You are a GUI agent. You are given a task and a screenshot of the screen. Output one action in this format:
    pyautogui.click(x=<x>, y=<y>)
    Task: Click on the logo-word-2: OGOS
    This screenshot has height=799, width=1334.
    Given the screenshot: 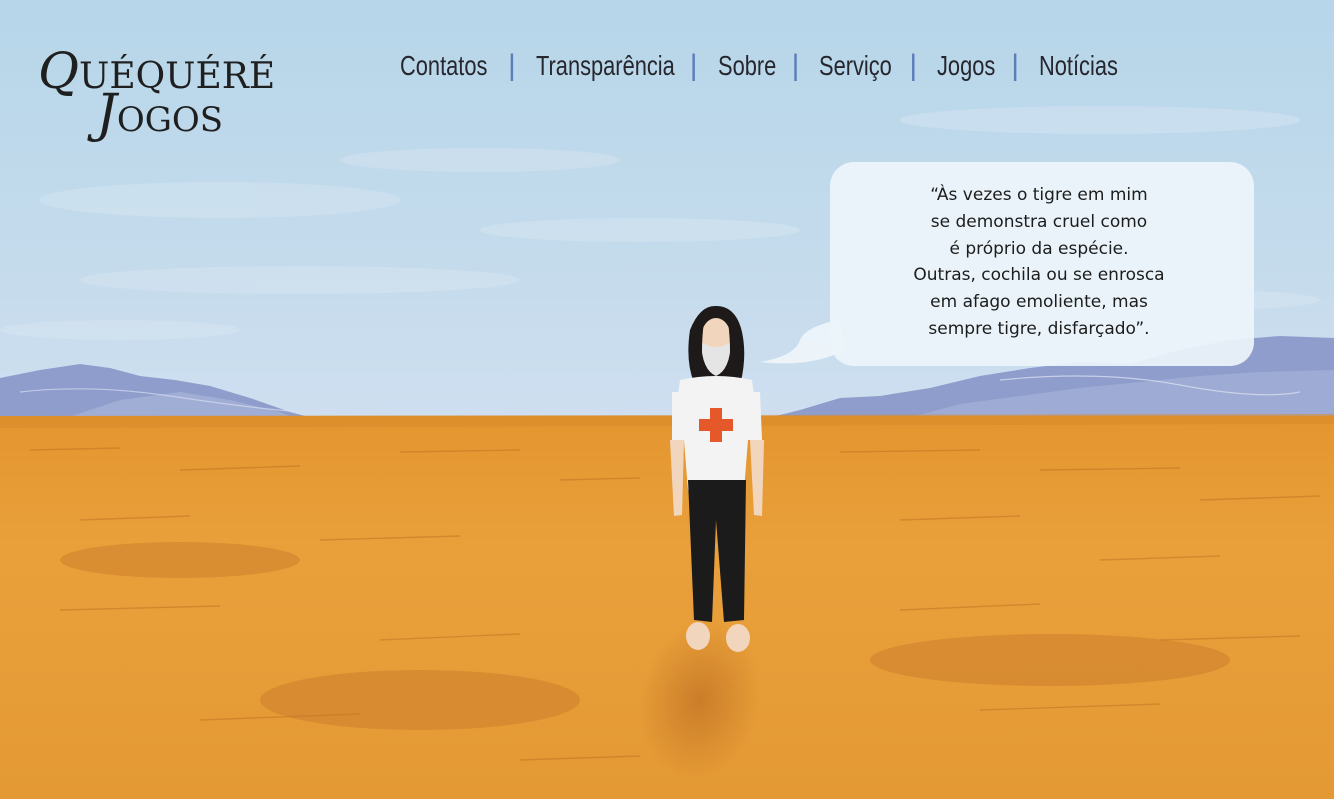 What is the action you would take?
    pyautogui.click(x=170, y=120)
    